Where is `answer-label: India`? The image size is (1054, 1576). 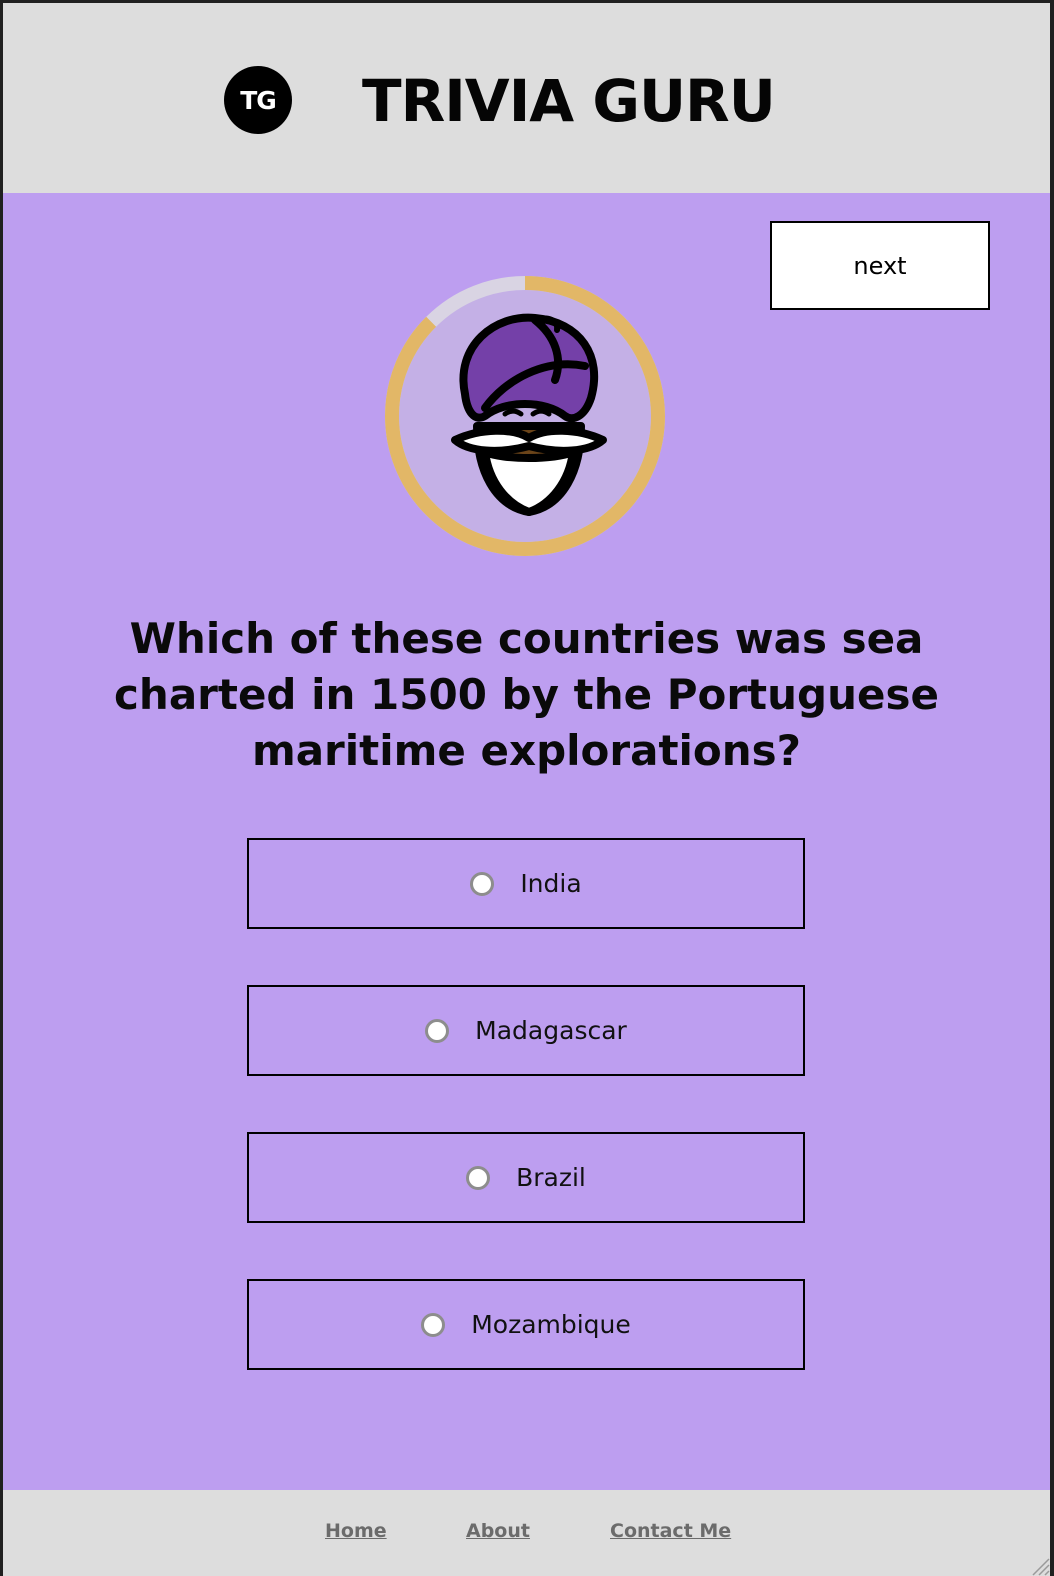
answer-label: India is located at coordinates (551, 883).